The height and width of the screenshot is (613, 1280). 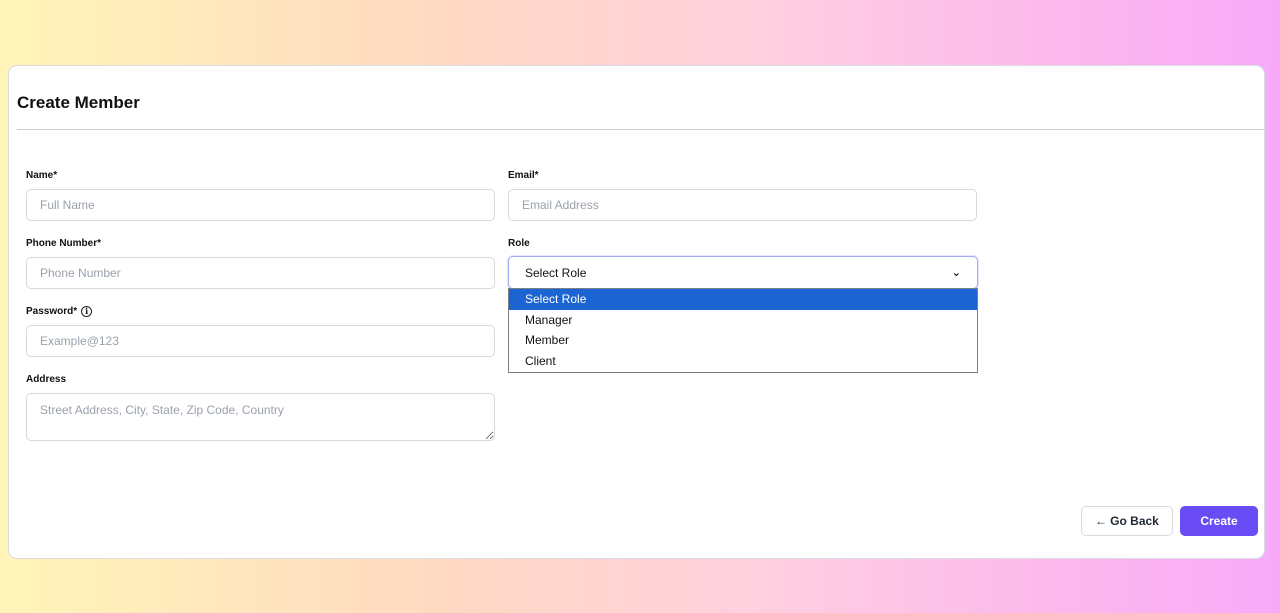 I want to click on email-input, so click(x=742, y=205).